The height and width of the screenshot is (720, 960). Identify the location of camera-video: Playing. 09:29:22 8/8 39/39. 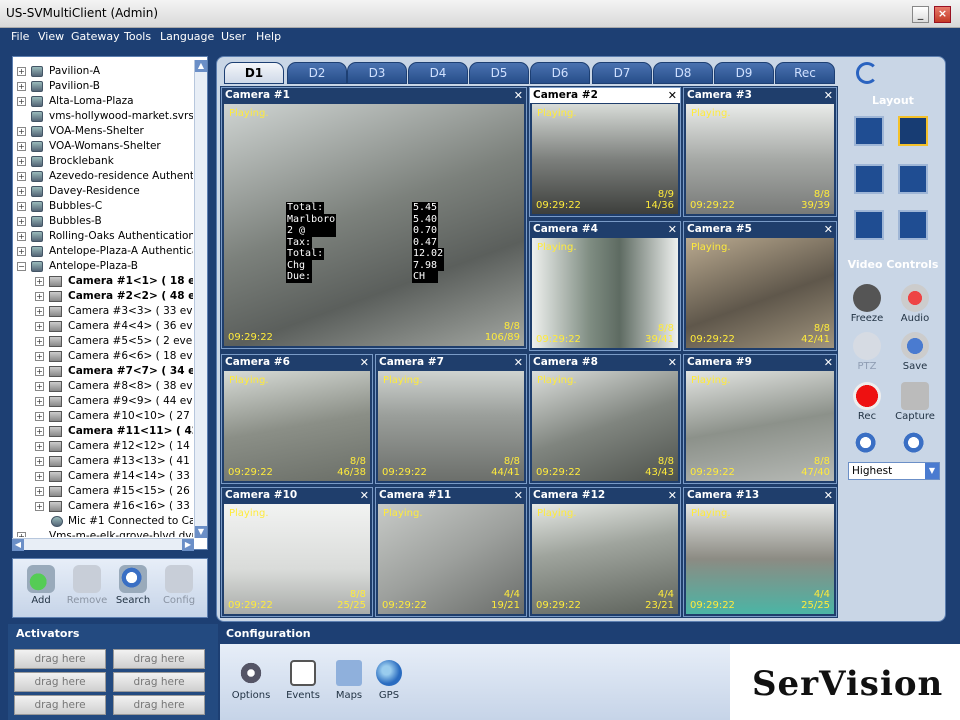
(760, 159).